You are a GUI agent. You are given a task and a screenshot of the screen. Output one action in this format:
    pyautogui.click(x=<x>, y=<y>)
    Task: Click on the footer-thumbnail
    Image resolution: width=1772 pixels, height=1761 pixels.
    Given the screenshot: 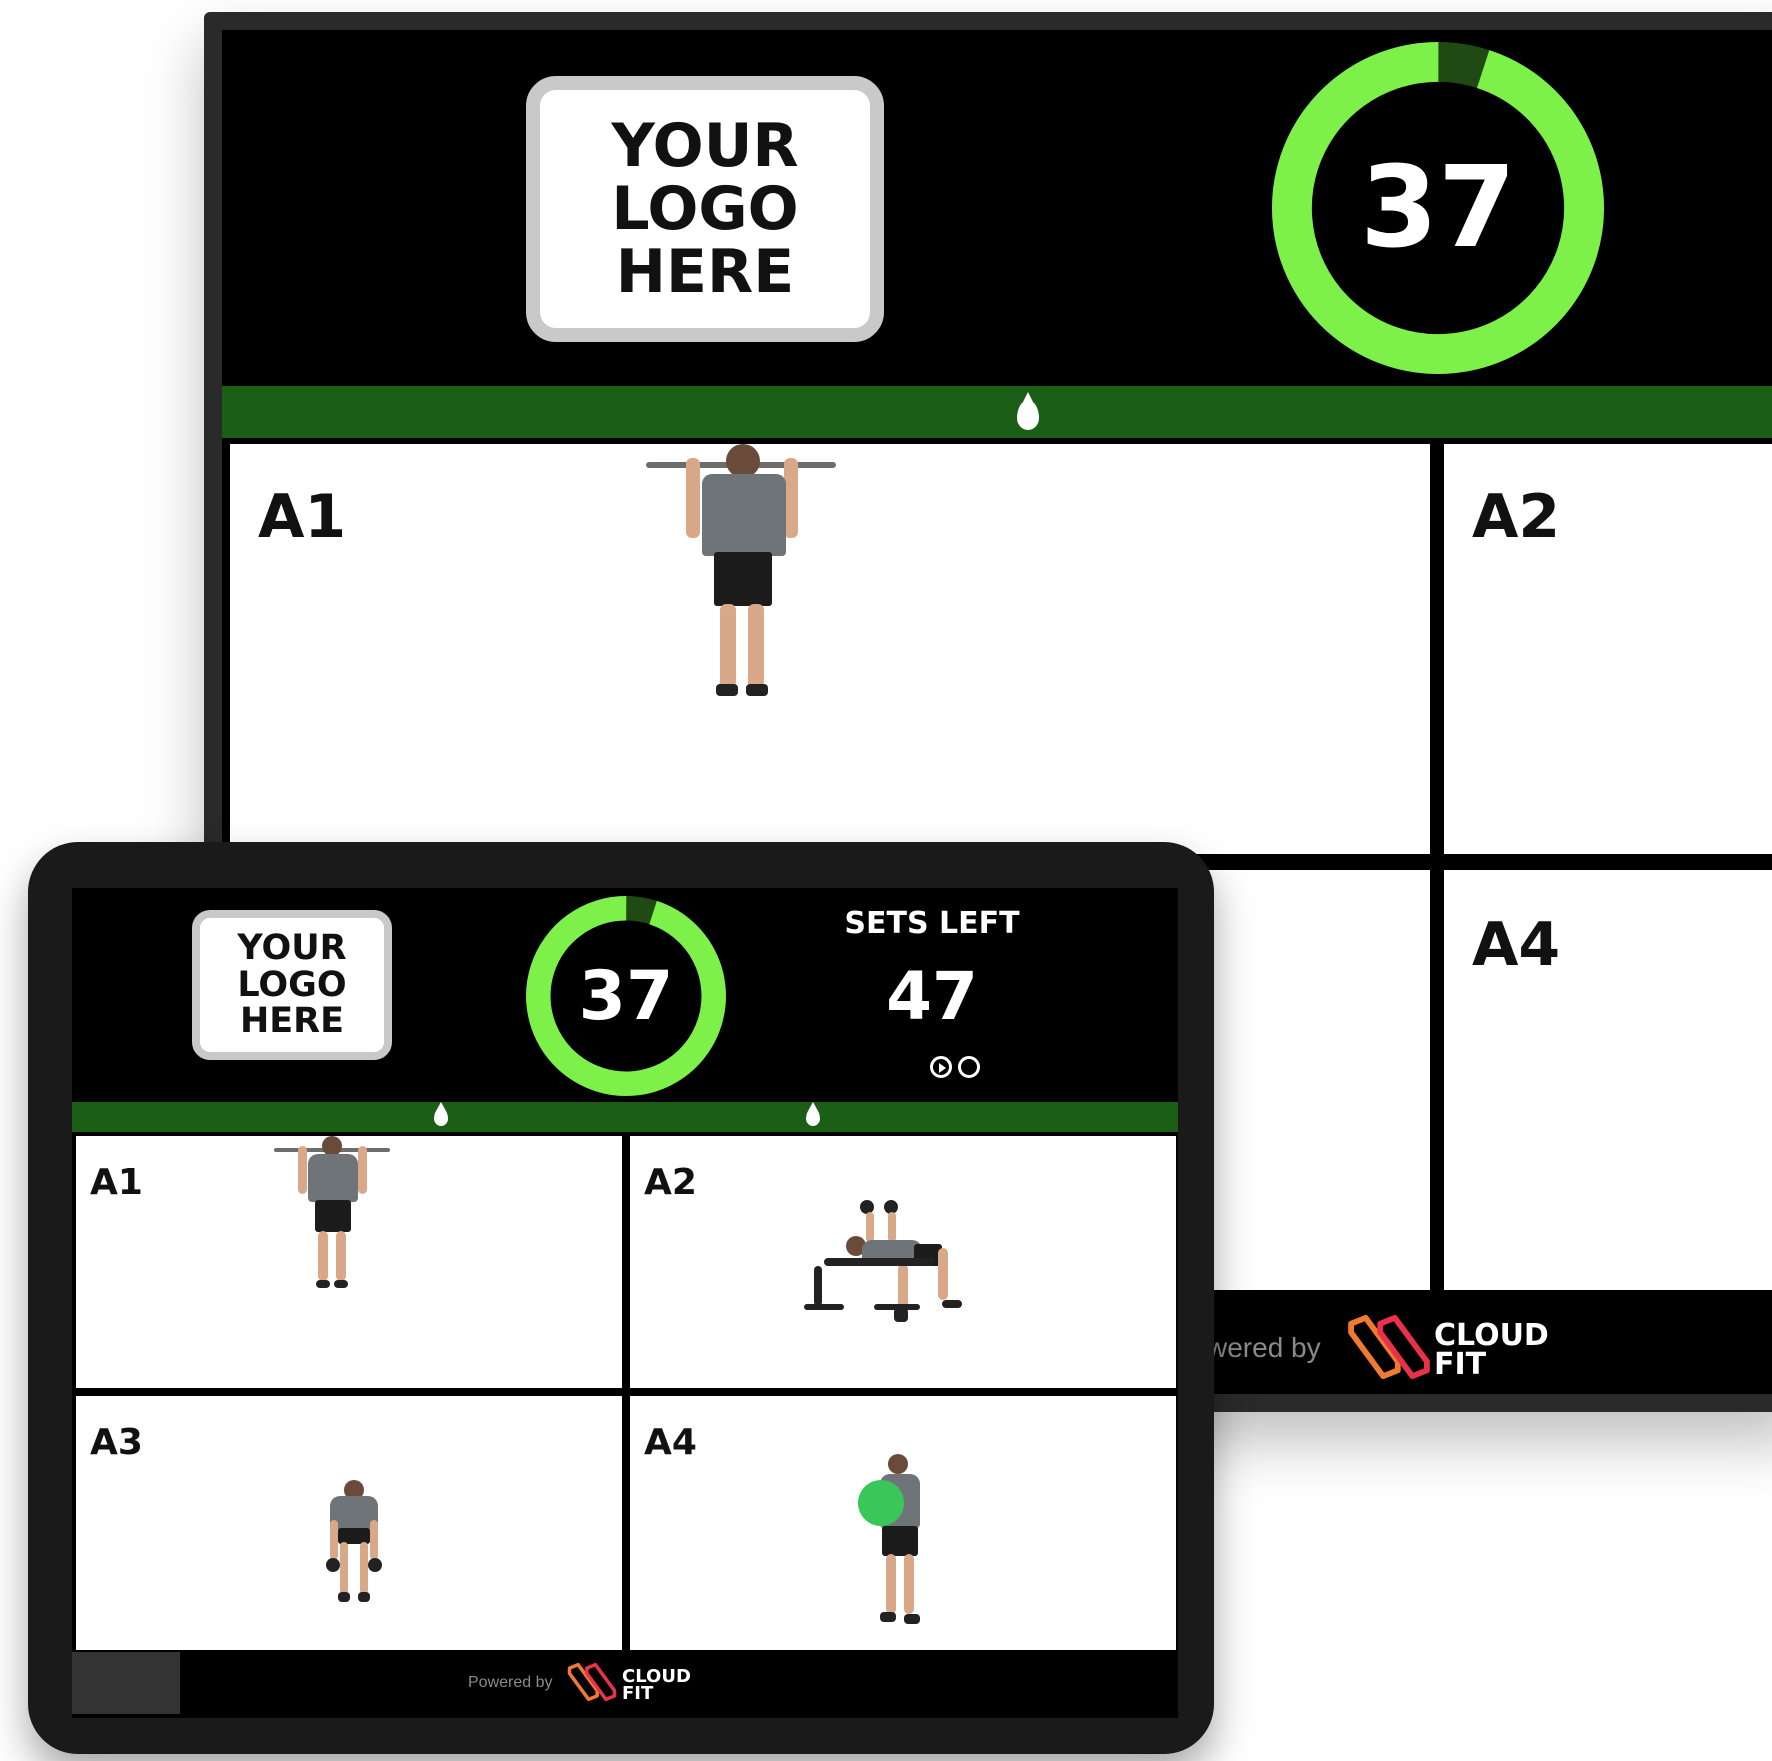 What is the action you would take?
    pyautogui.click(x=126, y=1683)
    